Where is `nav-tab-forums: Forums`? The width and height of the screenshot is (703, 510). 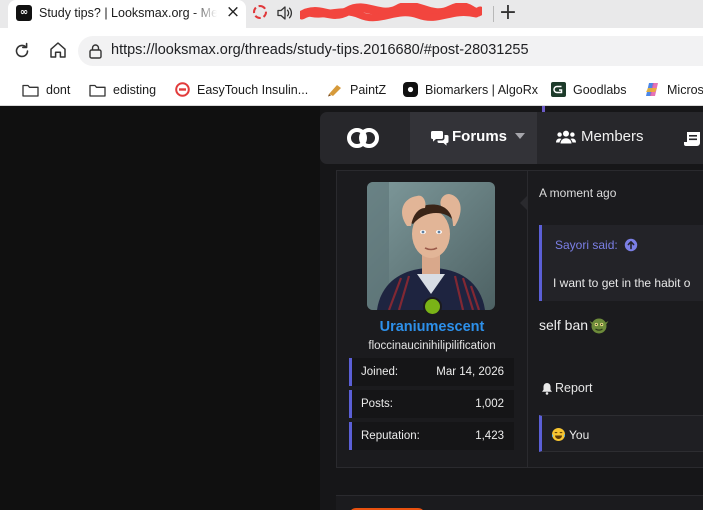 nav-tab-forums: Forums is located at coordinates (473, 138).